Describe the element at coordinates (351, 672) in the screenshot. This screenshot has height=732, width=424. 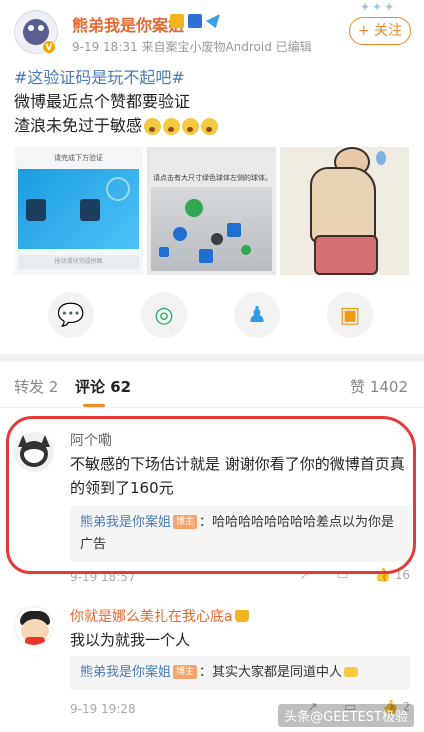
I see `handshake-emoji-icon` at that location.